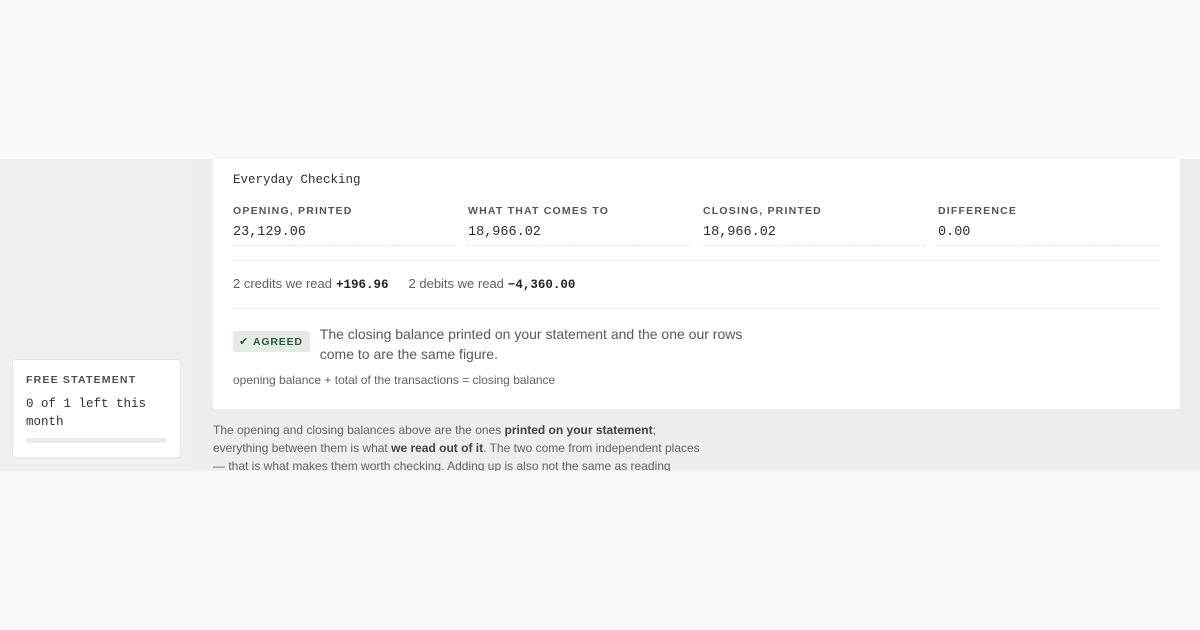 The height and width of the screenshot is (630, 1200). I want to click on checkmark-icon: ✔, so click(244, 342).